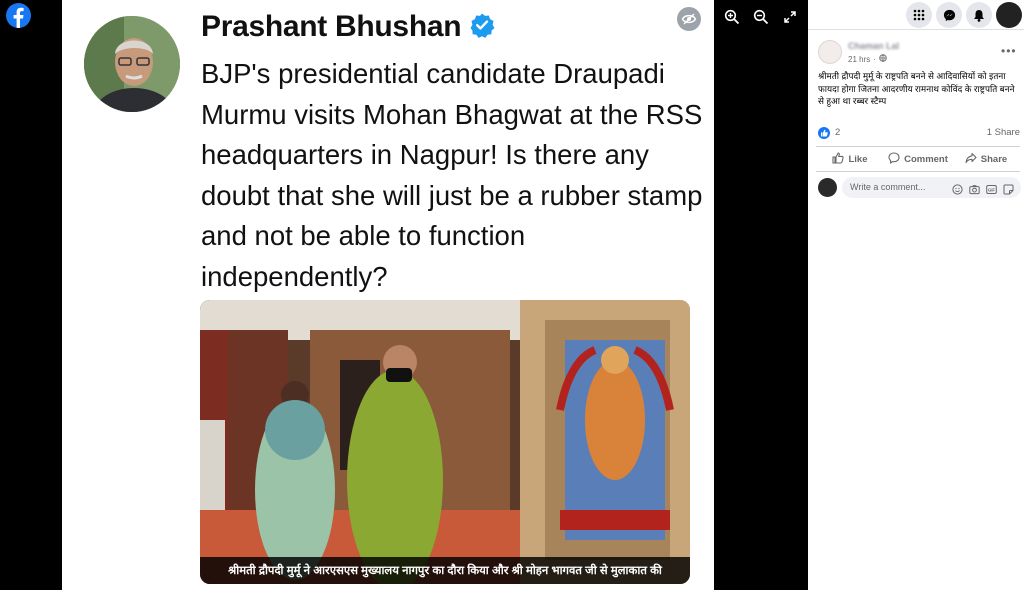 The height and width of the screenshot is (590, 1024). I want to click on hide-content-icon, so click(689, 19).